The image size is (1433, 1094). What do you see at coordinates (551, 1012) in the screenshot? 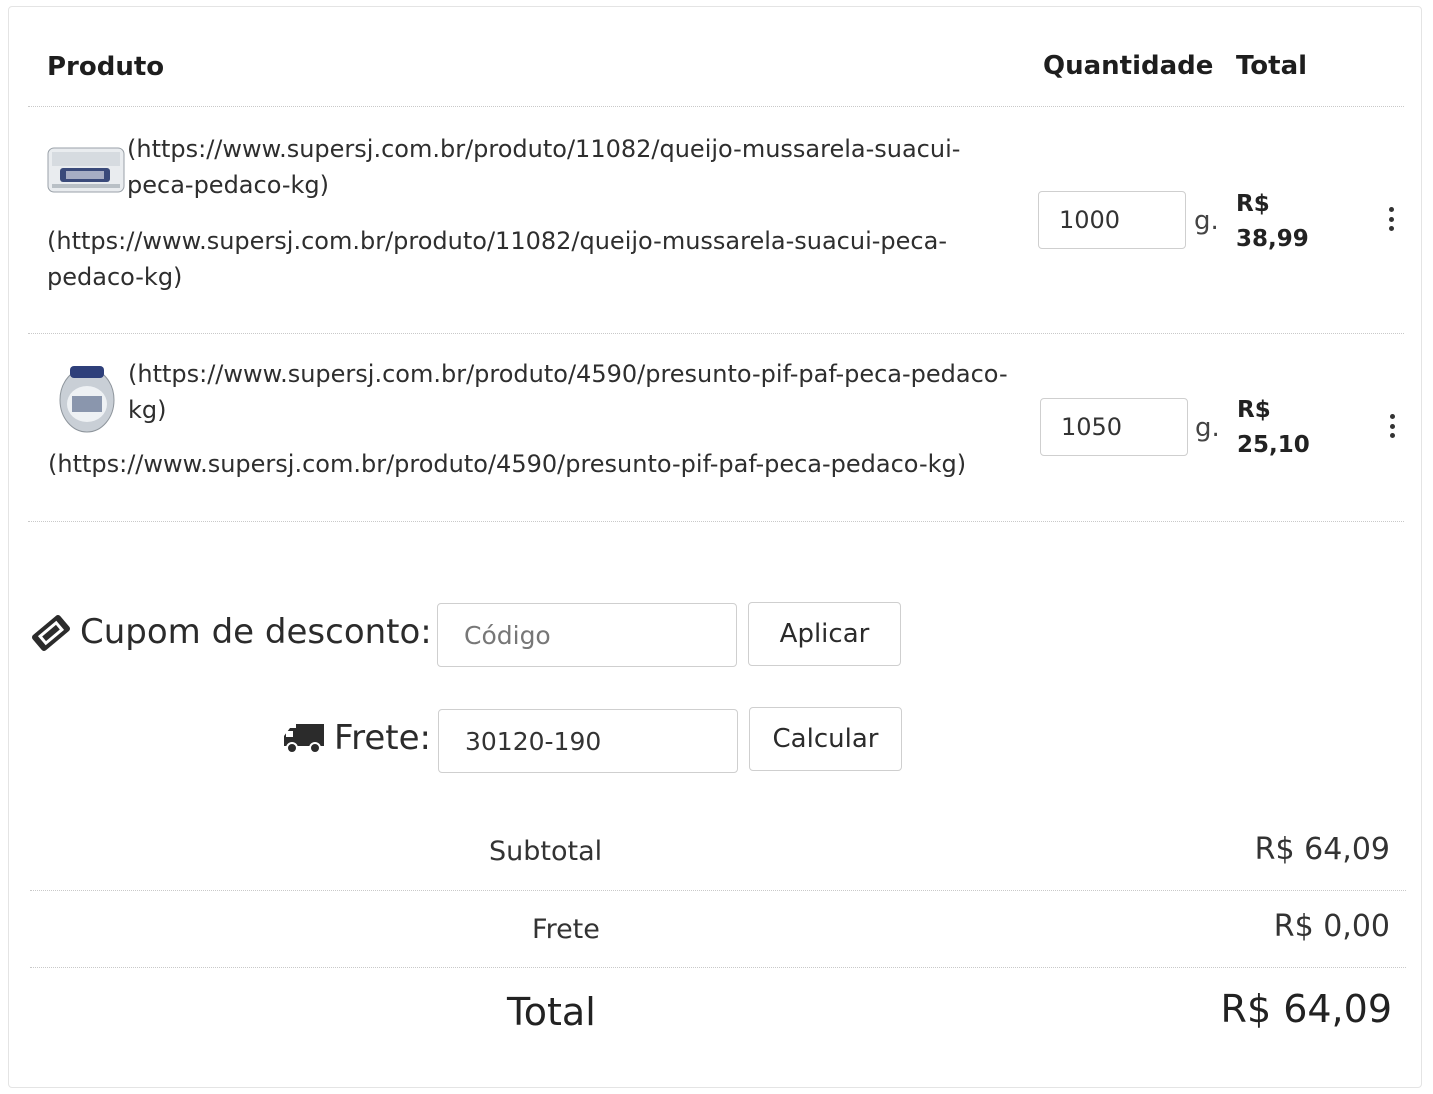
I see `total-label: Total` at bounding box center [551, 1012].